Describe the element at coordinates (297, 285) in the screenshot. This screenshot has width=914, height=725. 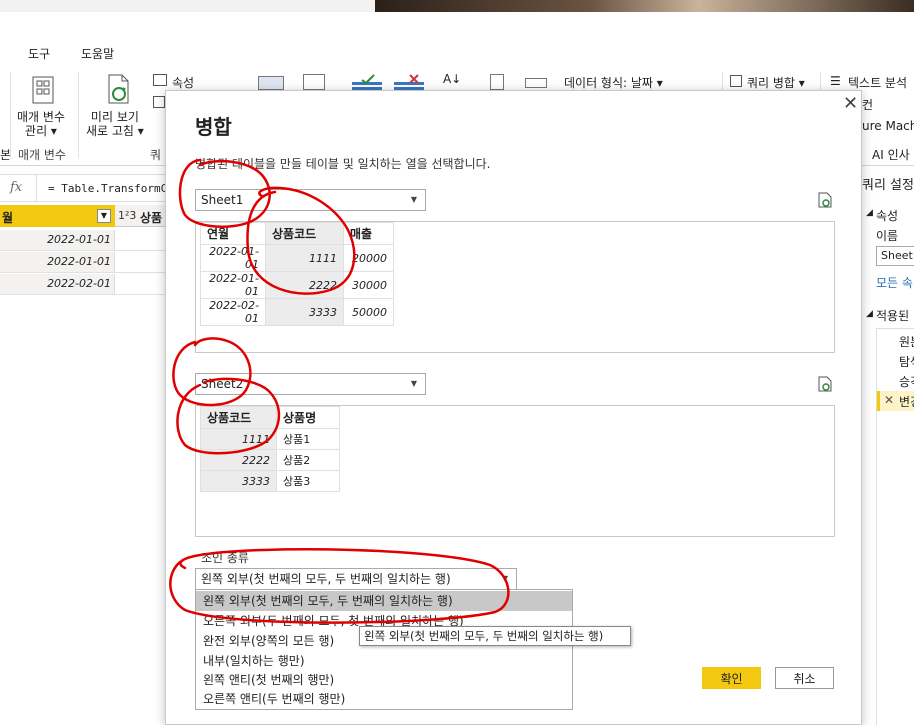
I see `table-row: 2022-01-01 2222 30000` at that location.